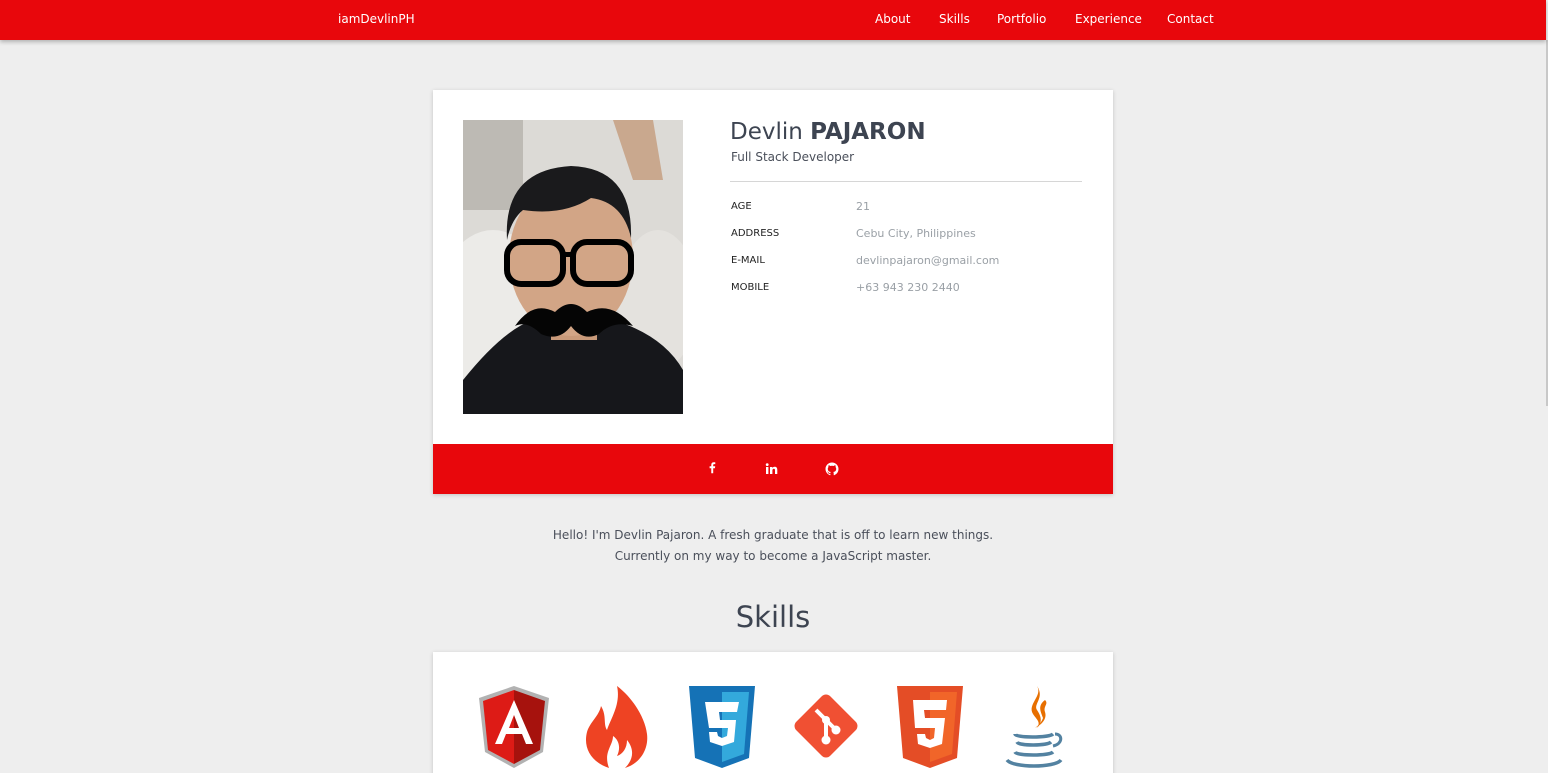  I want to click on html5-icon, so click(930, 728).